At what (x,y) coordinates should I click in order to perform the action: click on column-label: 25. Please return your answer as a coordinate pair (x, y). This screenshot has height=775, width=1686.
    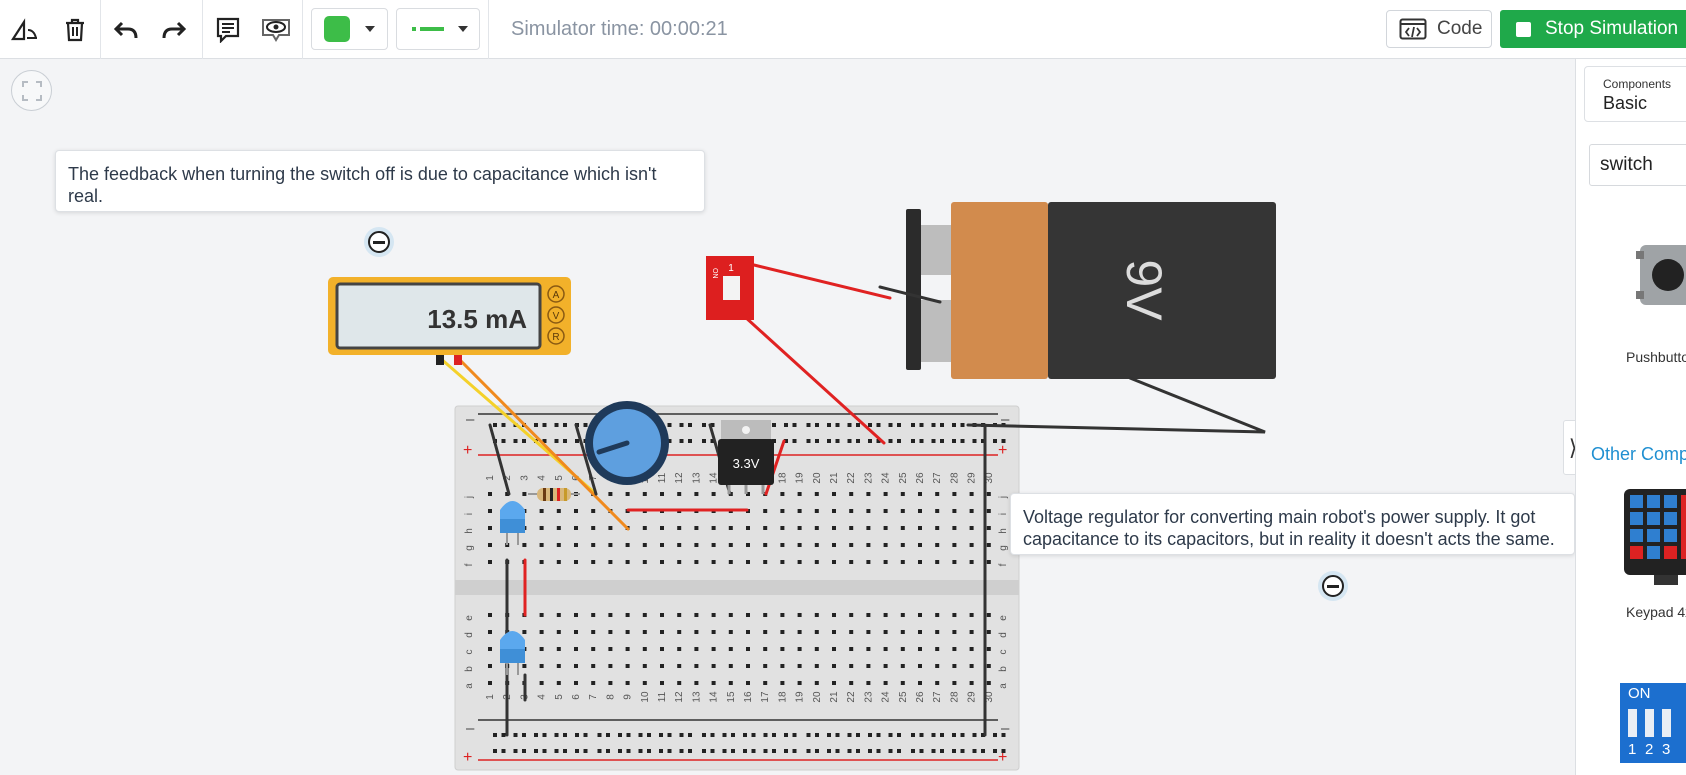
    Looking at the image, I should click on (903, 697).